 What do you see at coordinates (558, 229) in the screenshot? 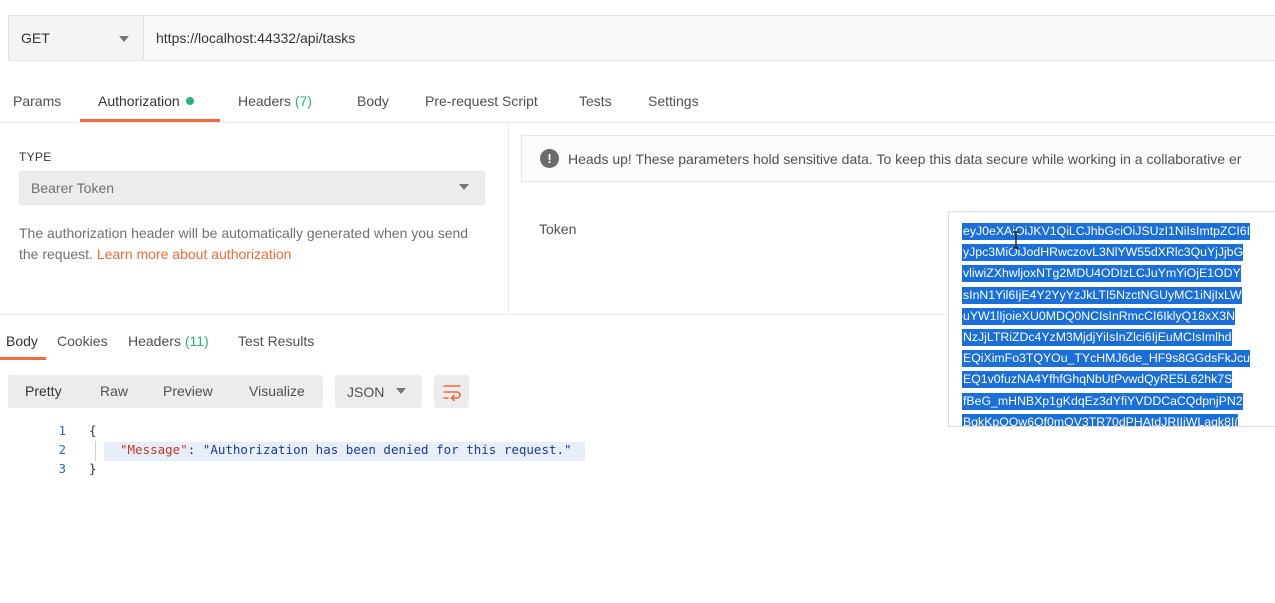
I see `token-label: Token` at bounding box center [558, 229].